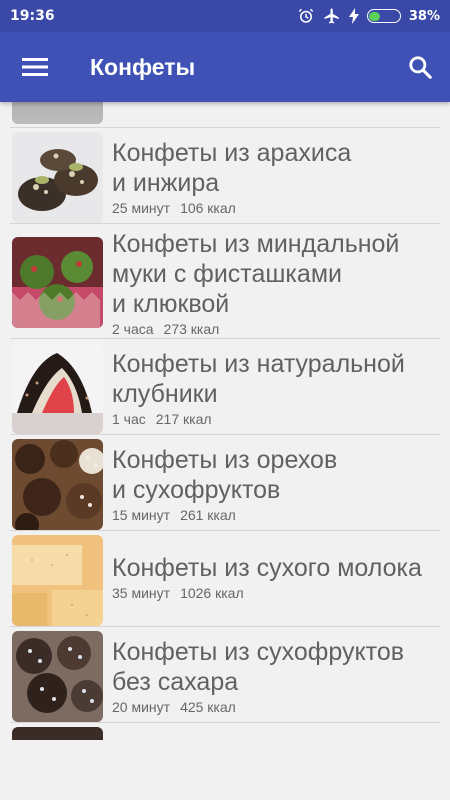 This screenshot has width=450, height=800. Describe the element at coordinates (141, 515) in the screenshot. I see `recipe-time: 15 минут` at that location.